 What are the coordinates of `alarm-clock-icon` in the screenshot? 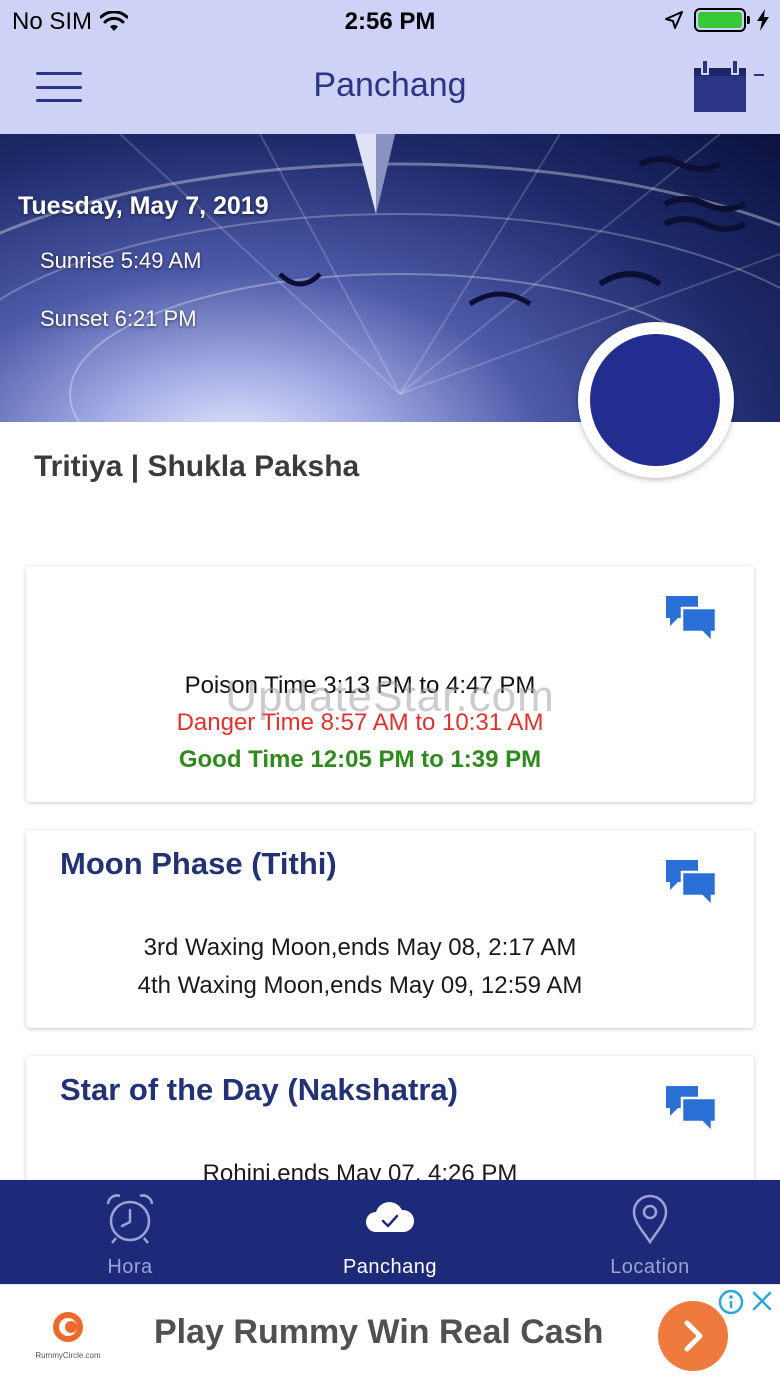 It's located at (130, 1219).